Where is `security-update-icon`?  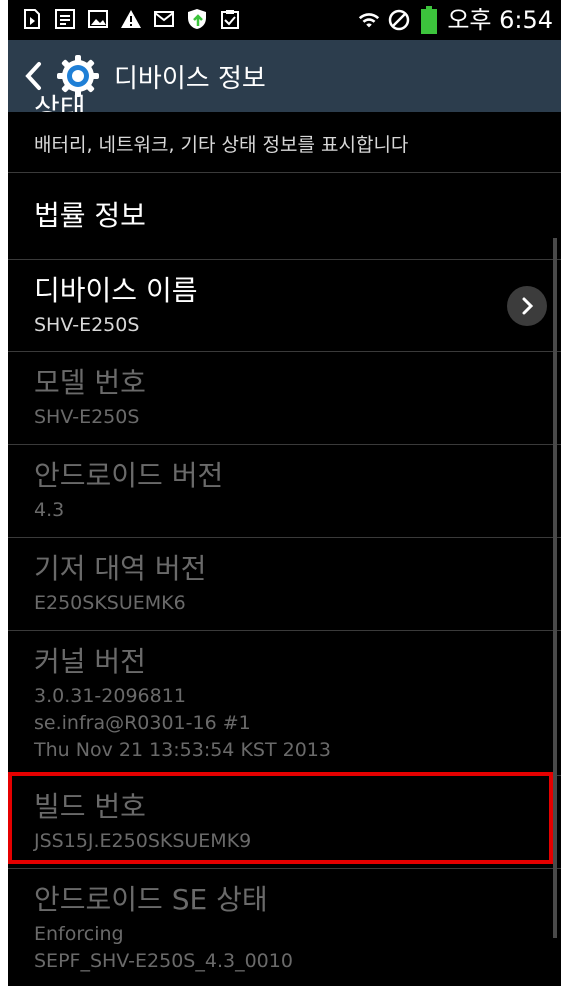
security-update-icon is located at coordinates (197, 19).